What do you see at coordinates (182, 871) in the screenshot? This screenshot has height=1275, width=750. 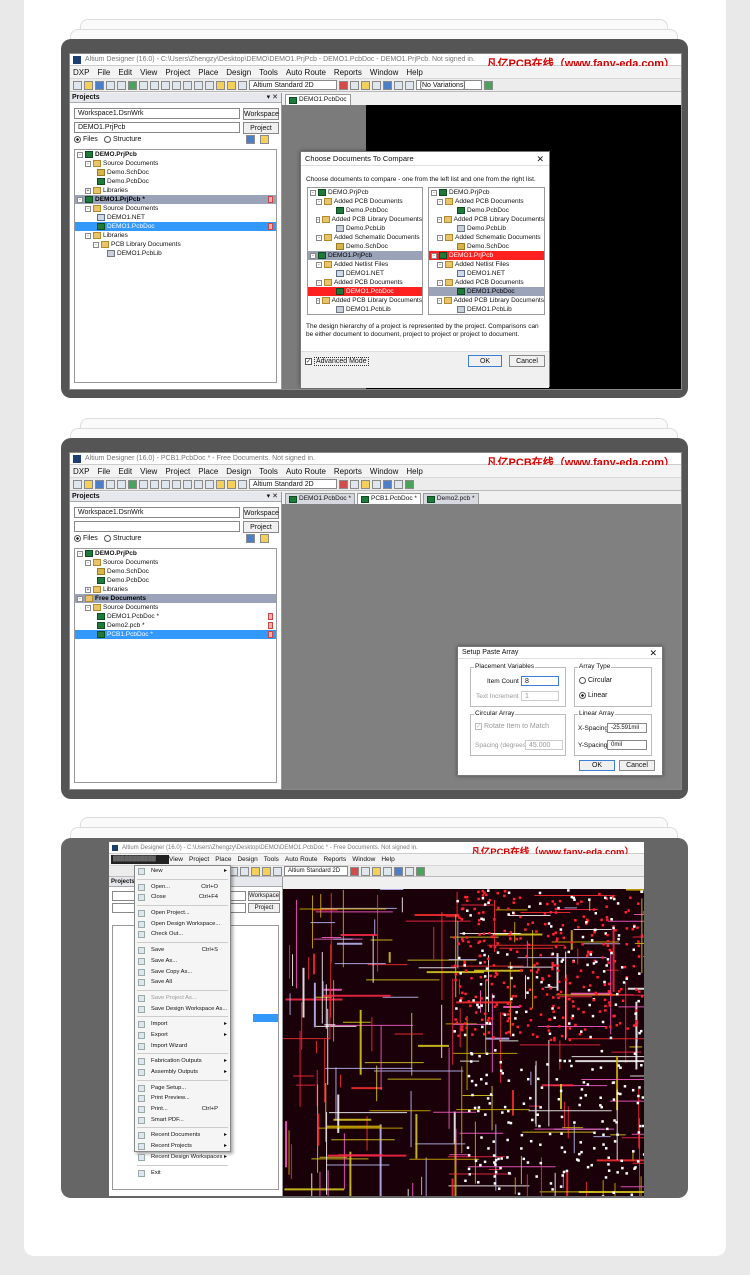 I see `file-menu-item: New ▸` at bounding box center [182, 871].